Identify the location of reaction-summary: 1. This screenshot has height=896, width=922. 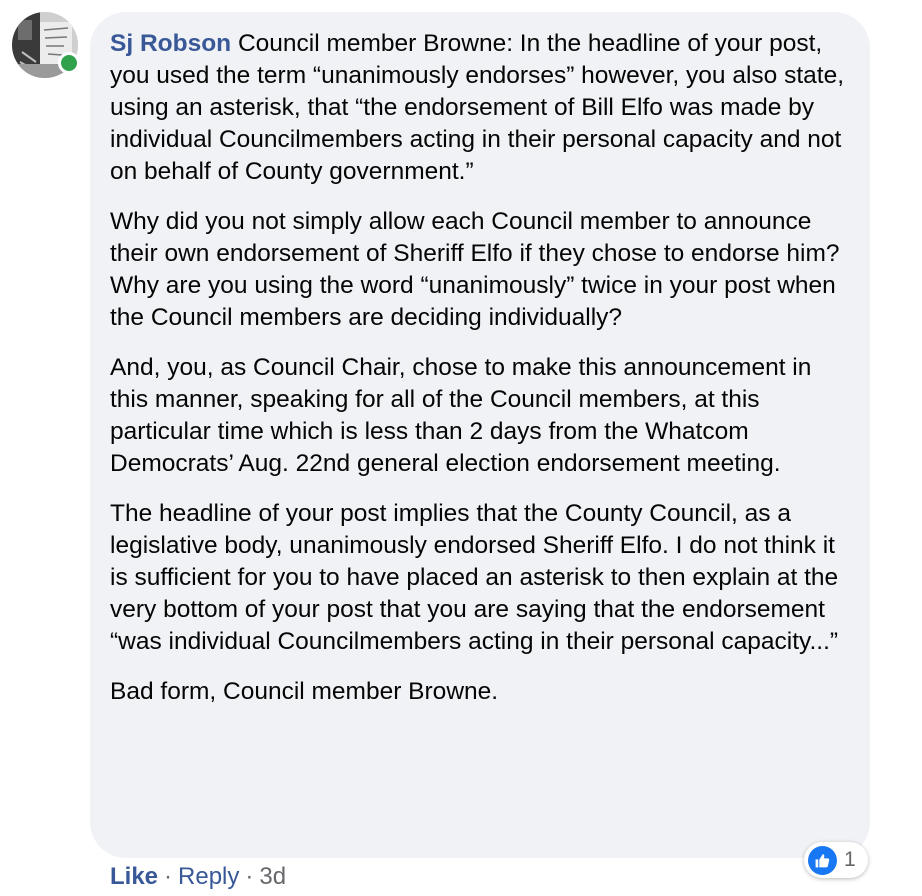
(836, 860).